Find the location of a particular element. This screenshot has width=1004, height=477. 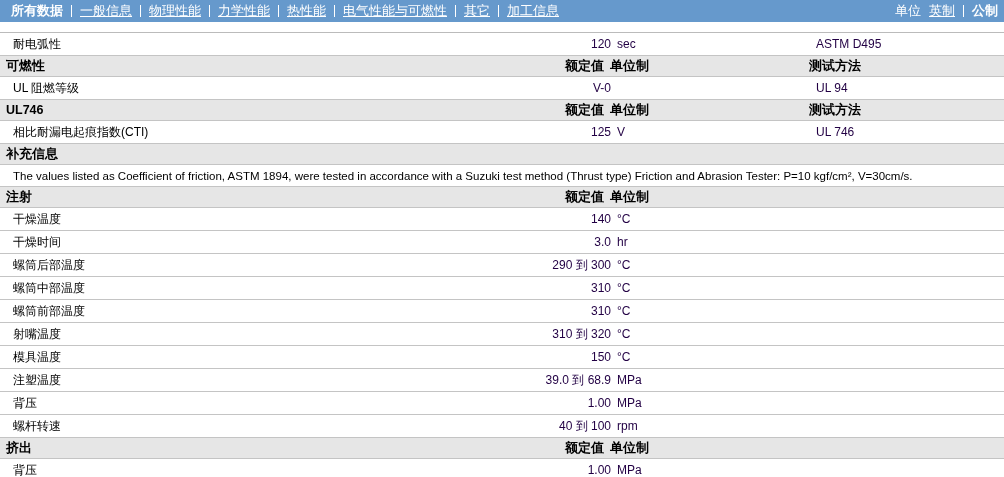

unit-cell-text: hr is located at coordinates (622, 242).